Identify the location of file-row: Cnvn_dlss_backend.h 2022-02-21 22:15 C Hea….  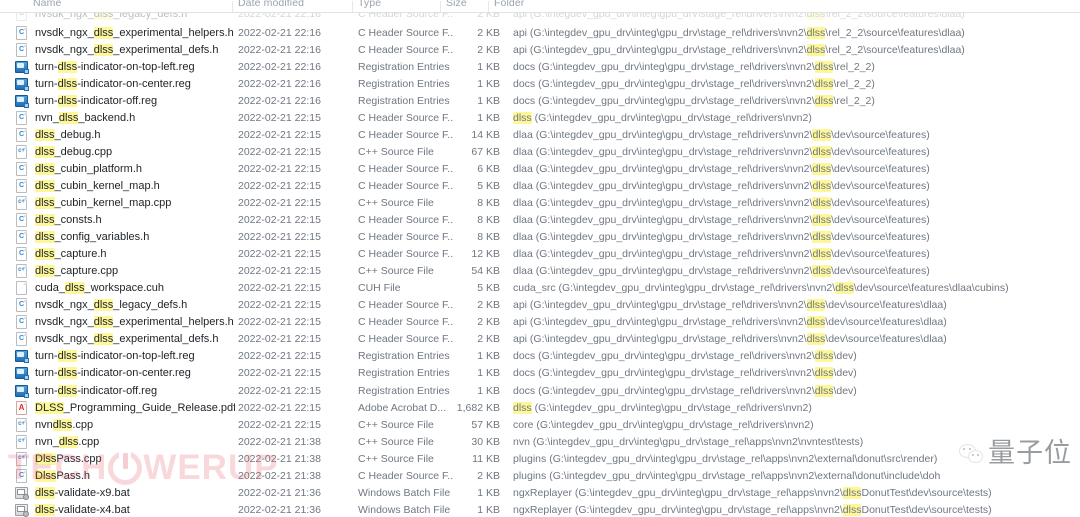
(540, 117).